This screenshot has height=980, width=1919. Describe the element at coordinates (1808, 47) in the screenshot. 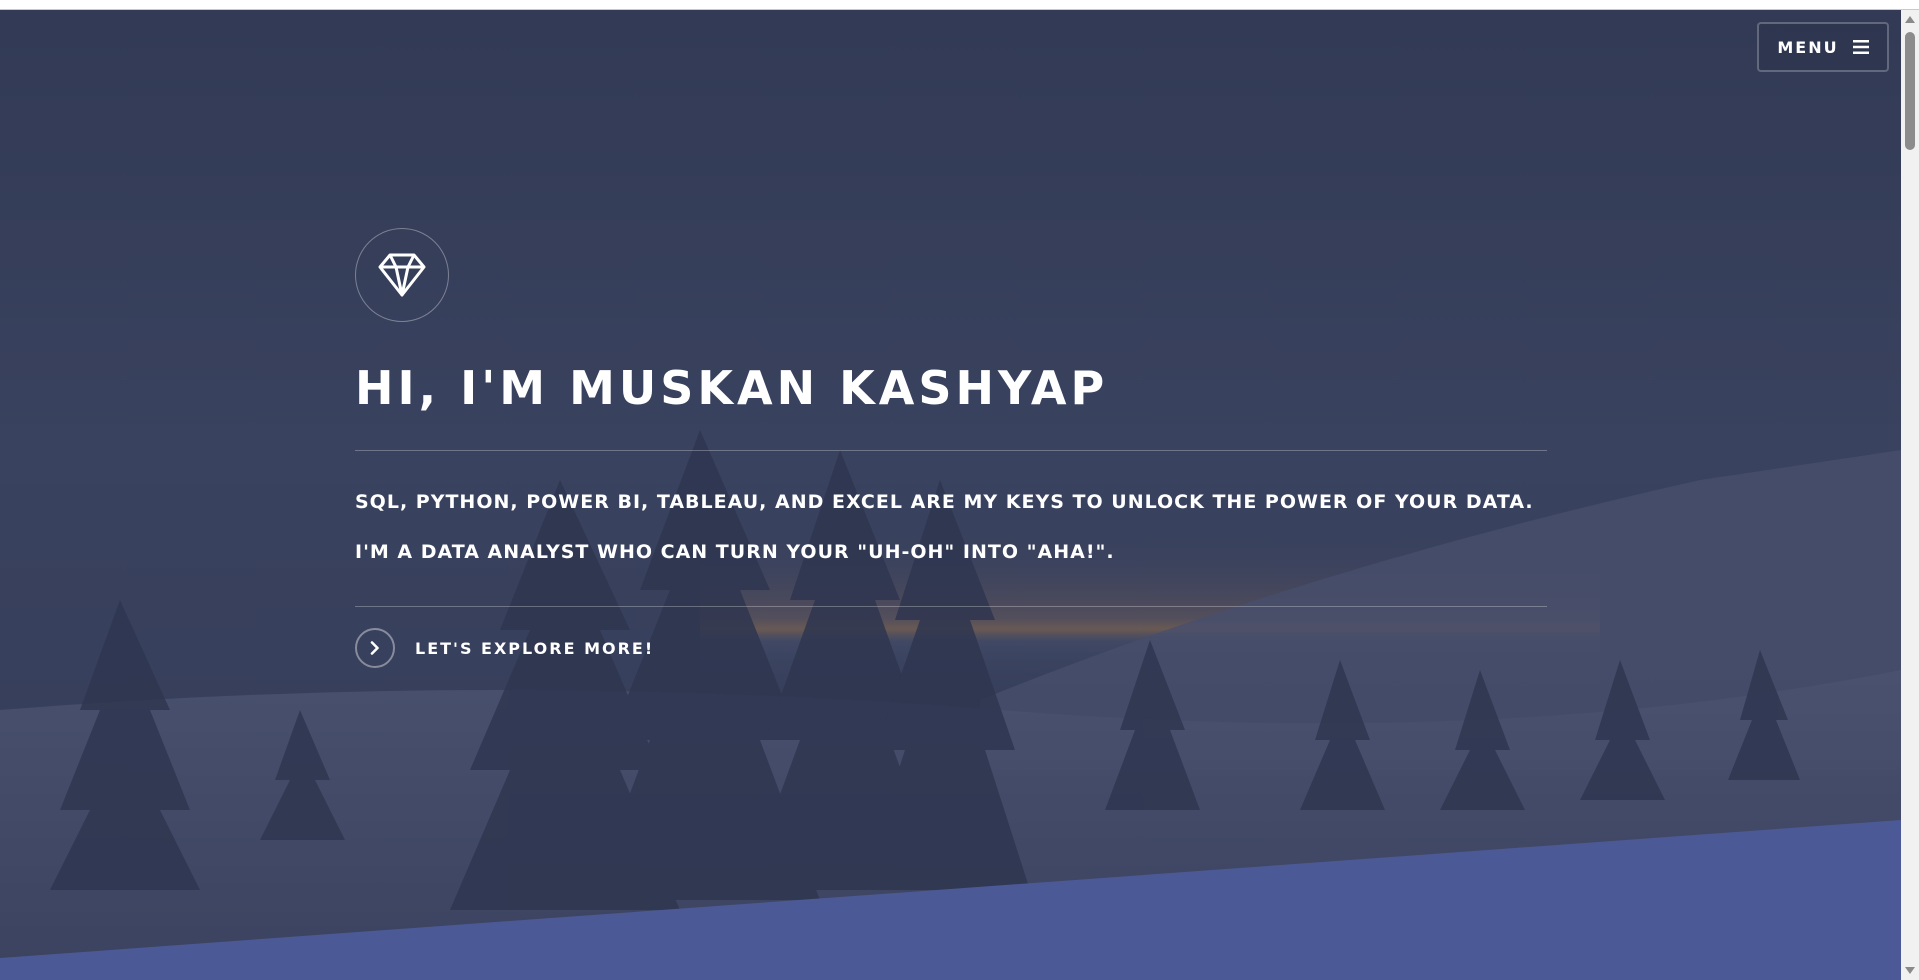

I see `menu-label: MENU` at that location.